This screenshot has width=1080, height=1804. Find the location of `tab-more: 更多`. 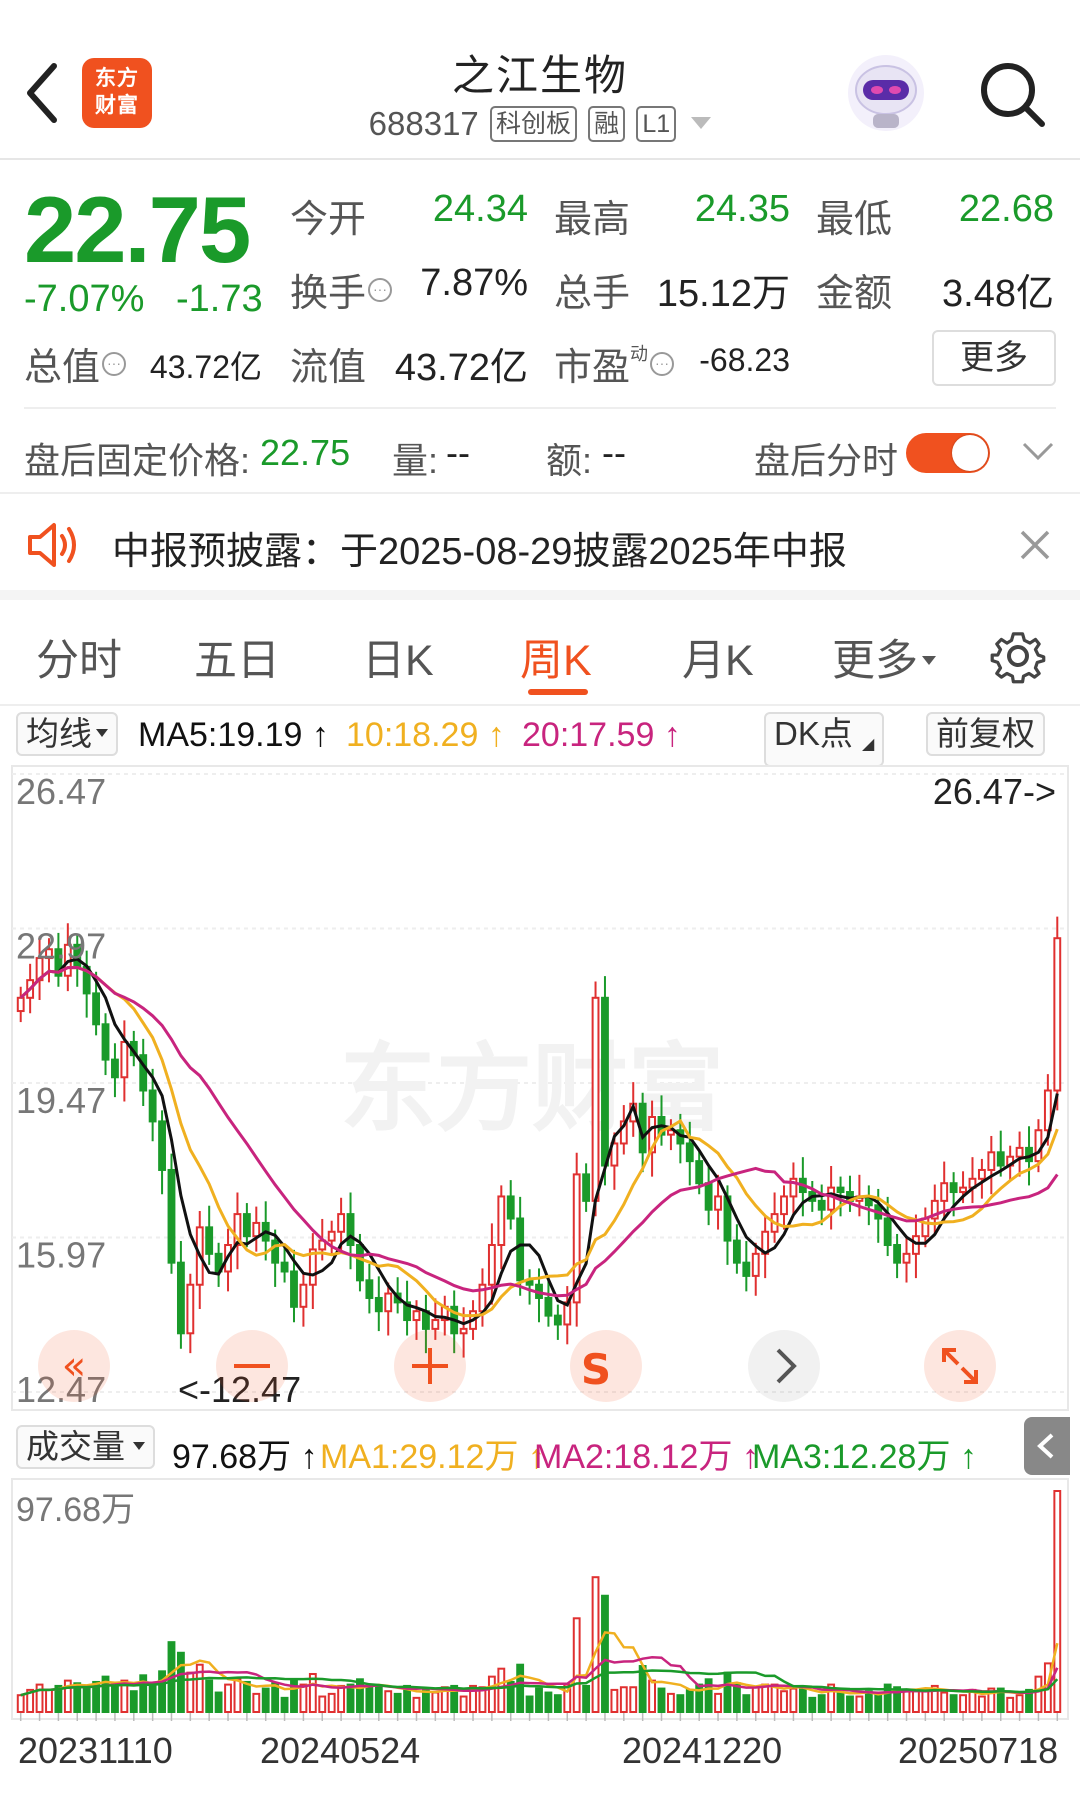

tab-more: 更多 is located at coordinates (884, 657).